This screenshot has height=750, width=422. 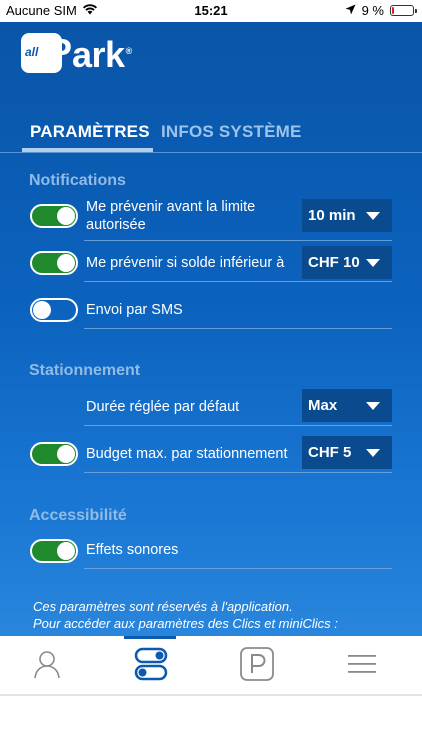 What do you see at coordinates (211, 152) in the screenshot?
I see `tabs-divider` at bounding box center [211, 152].